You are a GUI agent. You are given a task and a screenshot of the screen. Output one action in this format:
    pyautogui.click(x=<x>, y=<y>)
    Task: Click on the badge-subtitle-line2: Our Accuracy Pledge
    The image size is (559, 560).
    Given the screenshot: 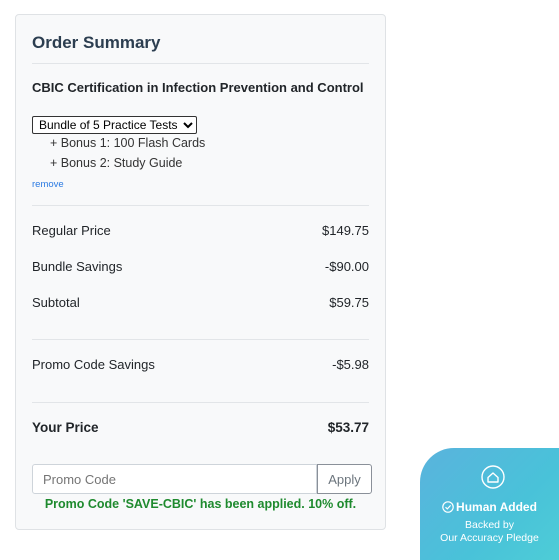 What is the action you would take?
    pyautogui.click(x=489, y=538)
    